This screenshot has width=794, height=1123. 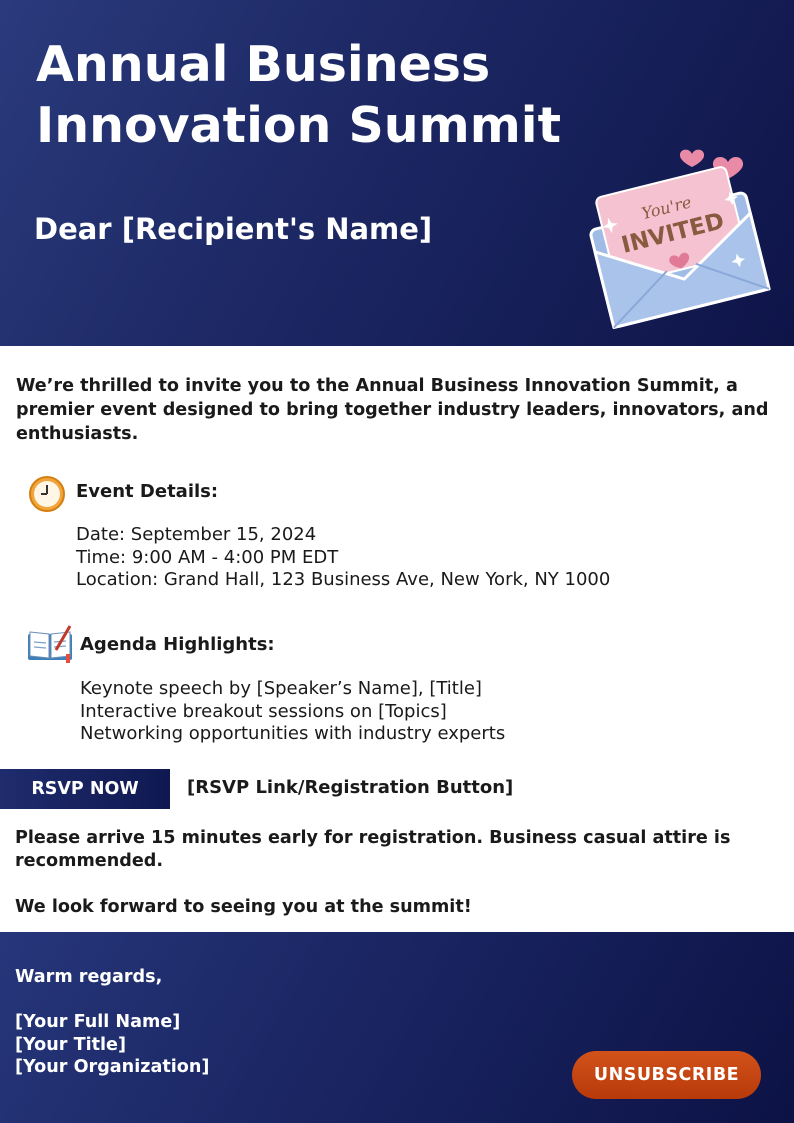 I want to click on heart-icon, so click(x=692, y=158).